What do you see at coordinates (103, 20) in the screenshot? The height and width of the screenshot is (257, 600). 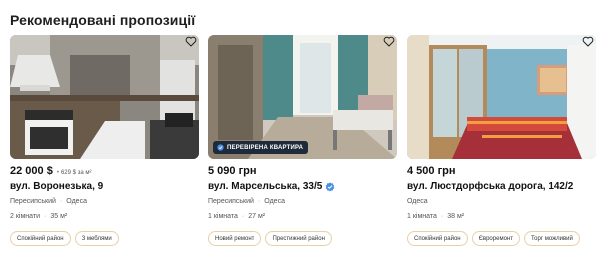 I see `section-title: Рекомендовані пропозиції` at bounding box center [103, 20].